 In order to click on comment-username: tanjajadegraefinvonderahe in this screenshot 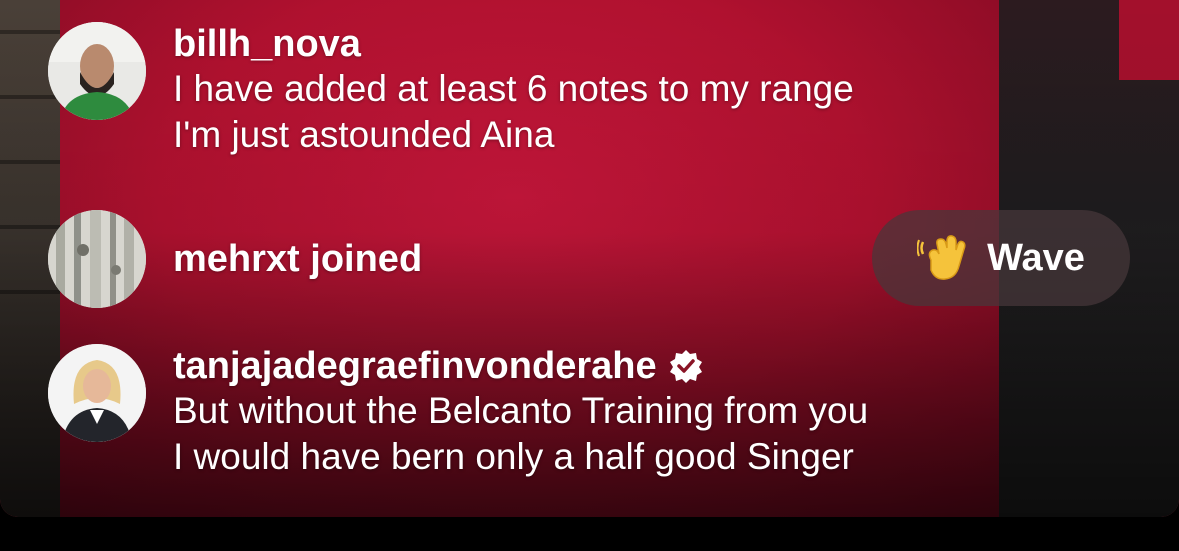, I will do `click(520, 366)`.